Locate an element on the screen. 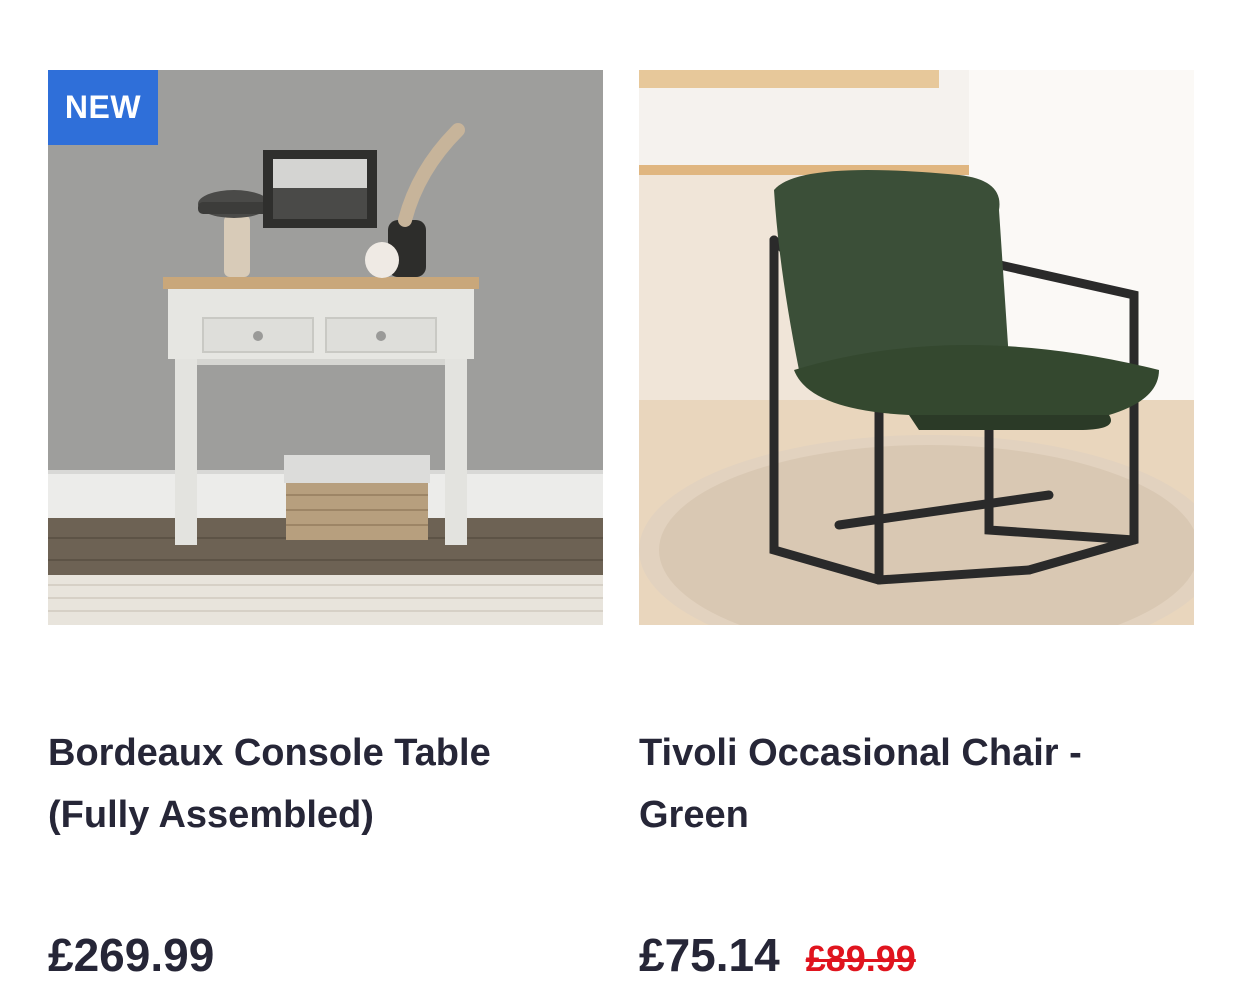 The height and width of the screenshot is (982, 1242). product-title-line1: Bordeaux Console Table is located at coordinates (318, 753).